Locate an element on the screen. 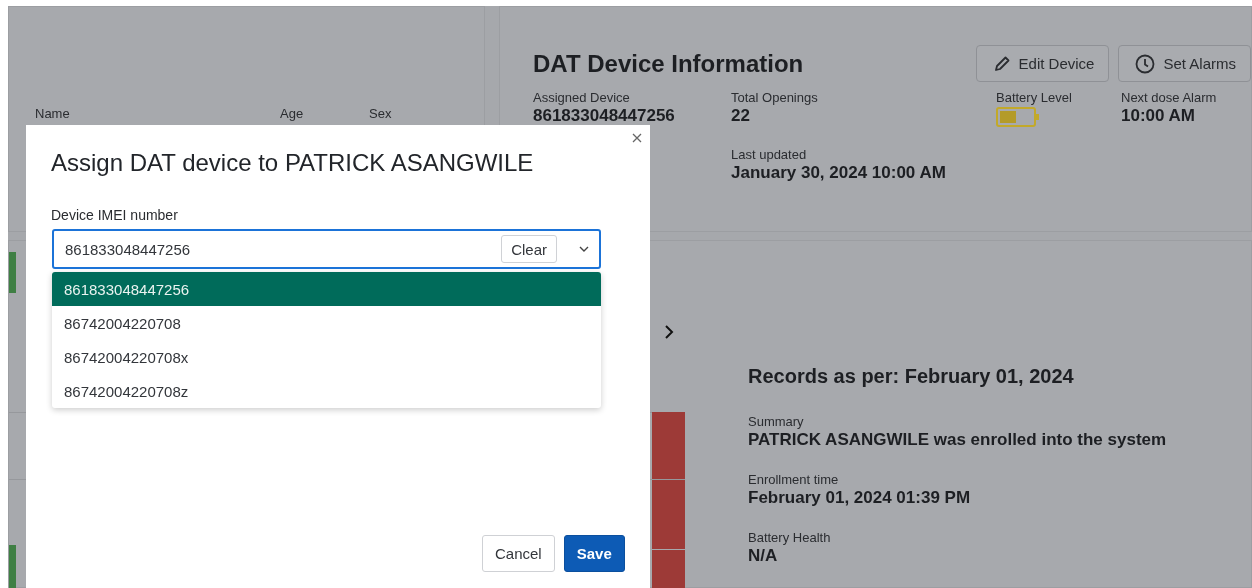 This screenshot has height=588, width=1252. field-label: Name is located at coordinates (52, 113).